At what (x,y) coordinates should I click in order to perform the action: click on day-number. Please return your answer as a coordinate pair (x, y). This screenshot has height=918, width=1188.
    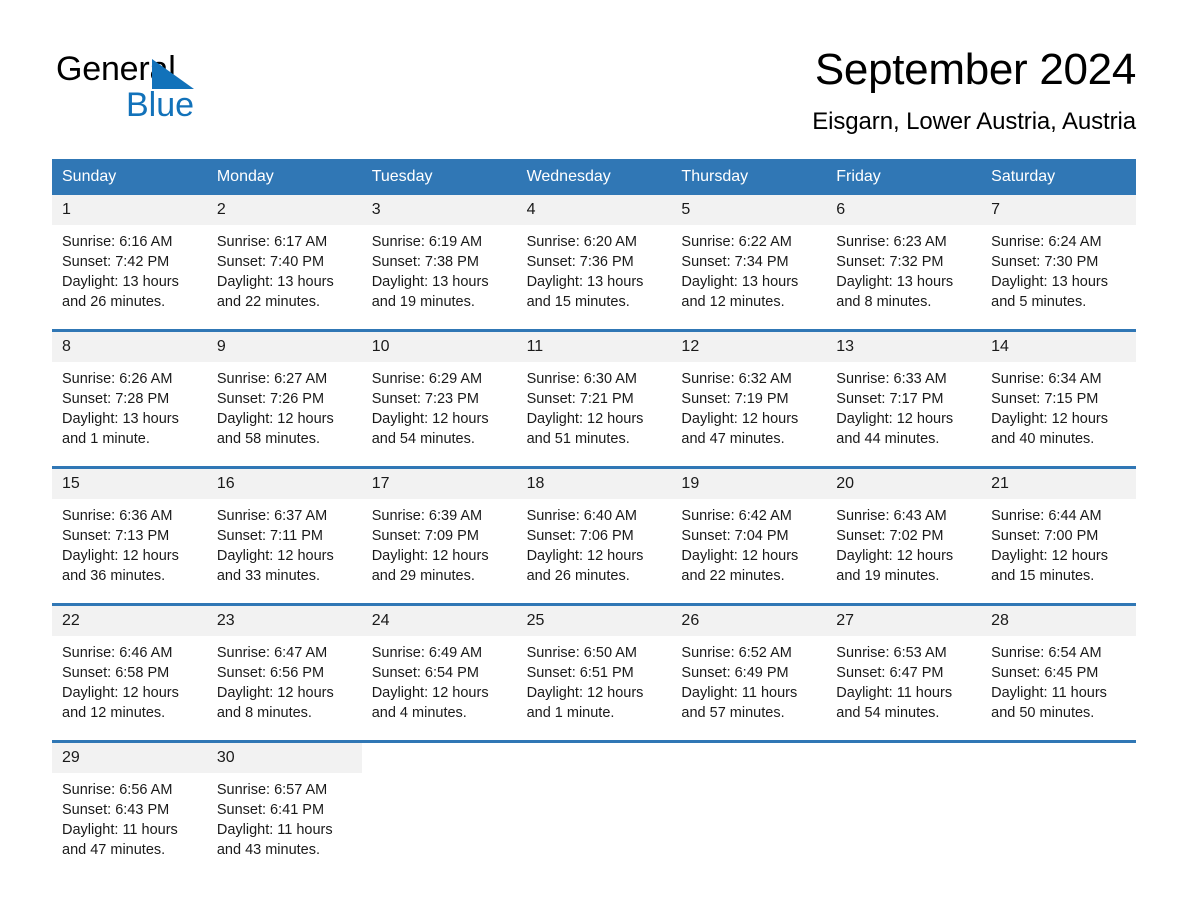
    Looking at the image, I should click on (439, 757).